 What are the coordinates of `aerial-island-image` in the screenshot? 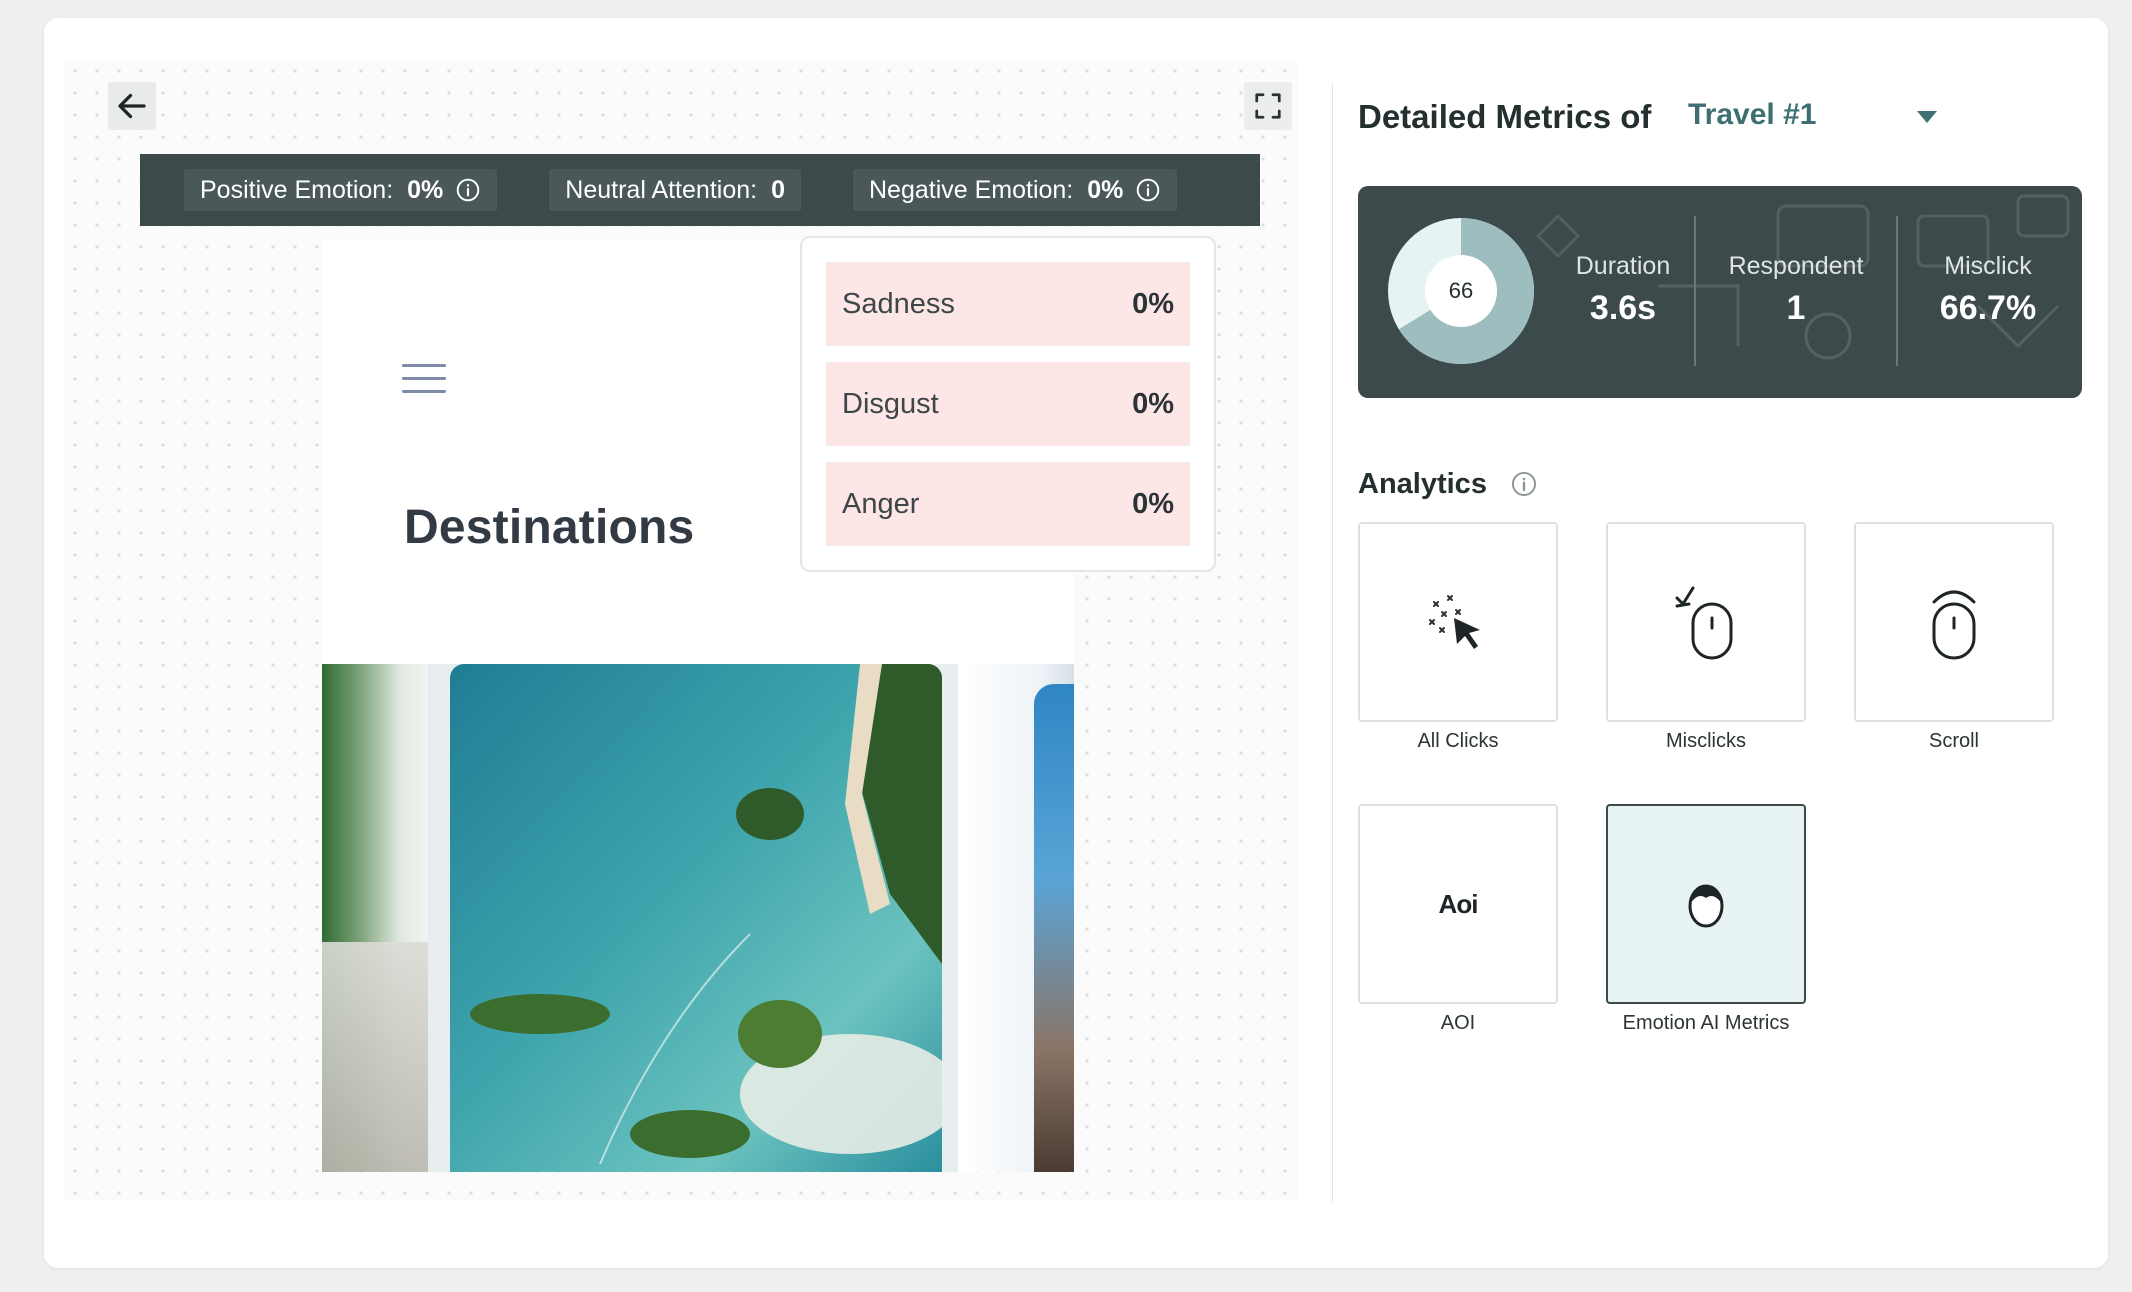 It's located at (696, 918).